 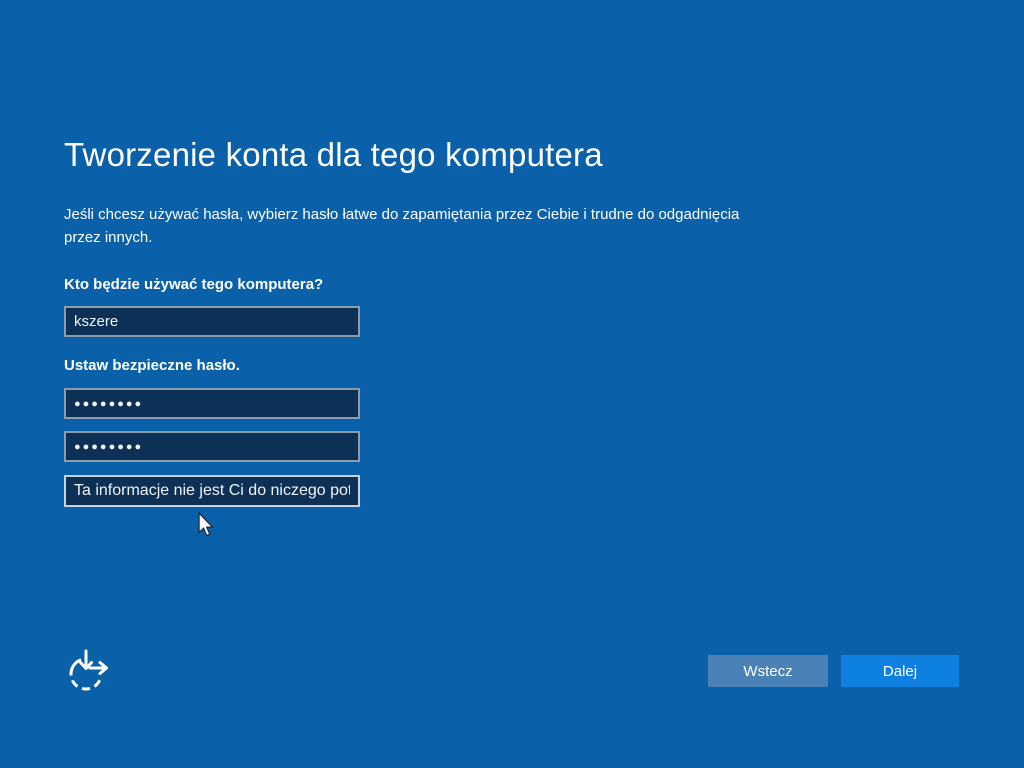 I want to click on ease-of-access-icon, so click(x=88, y=670).